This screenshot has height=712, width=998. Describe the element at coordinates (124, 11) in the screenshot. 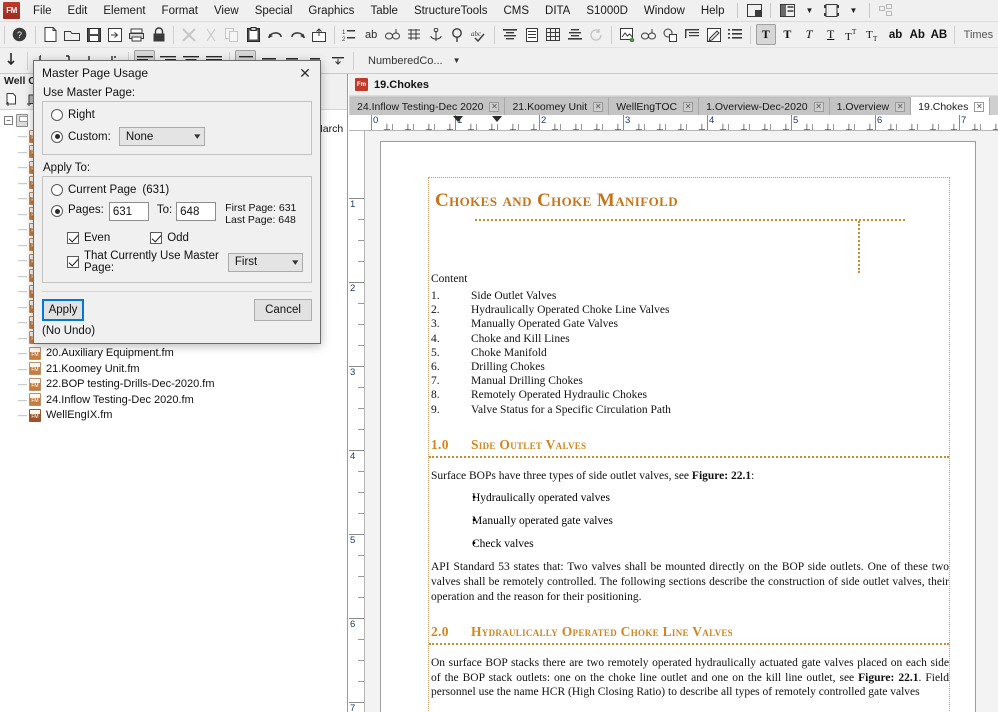

I see `menu-element: Element` at that location.